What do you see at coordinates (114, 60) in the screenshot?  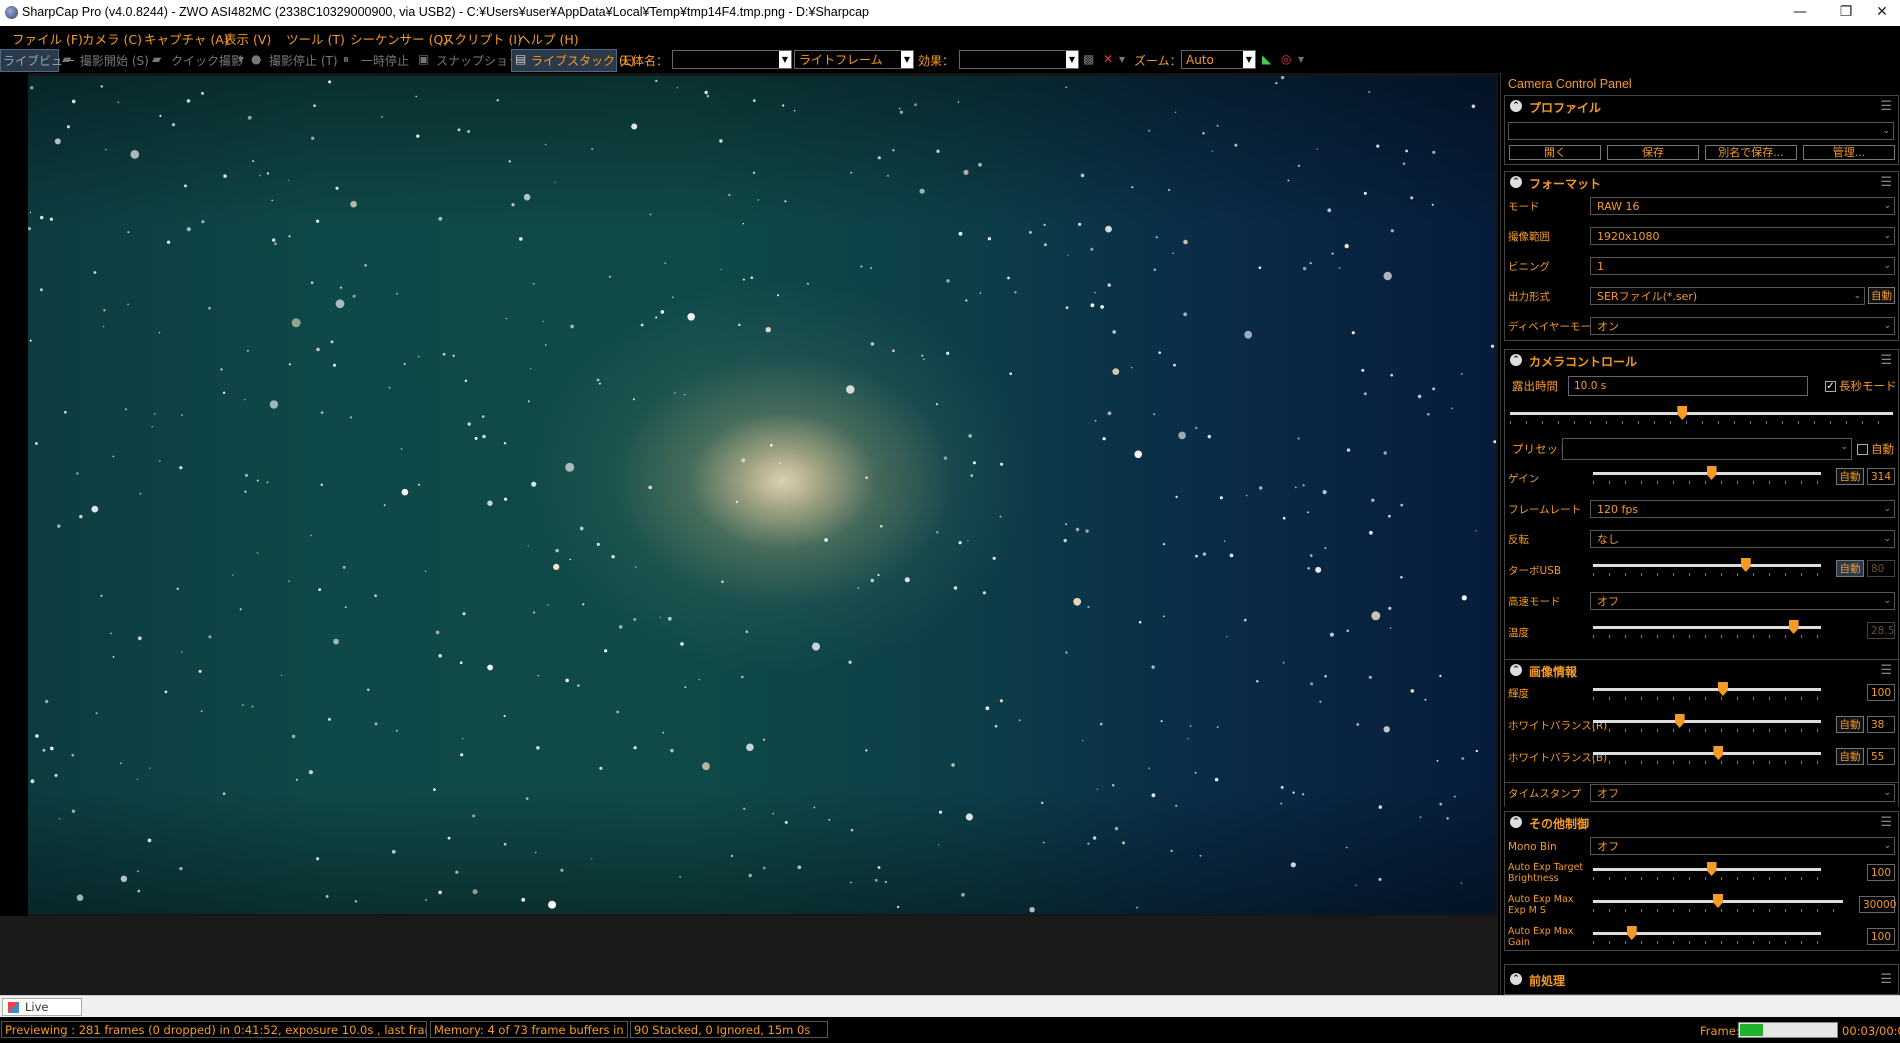 I see `start-capture-button: 撮影開始 (S)` at bounding box center [114, 60].